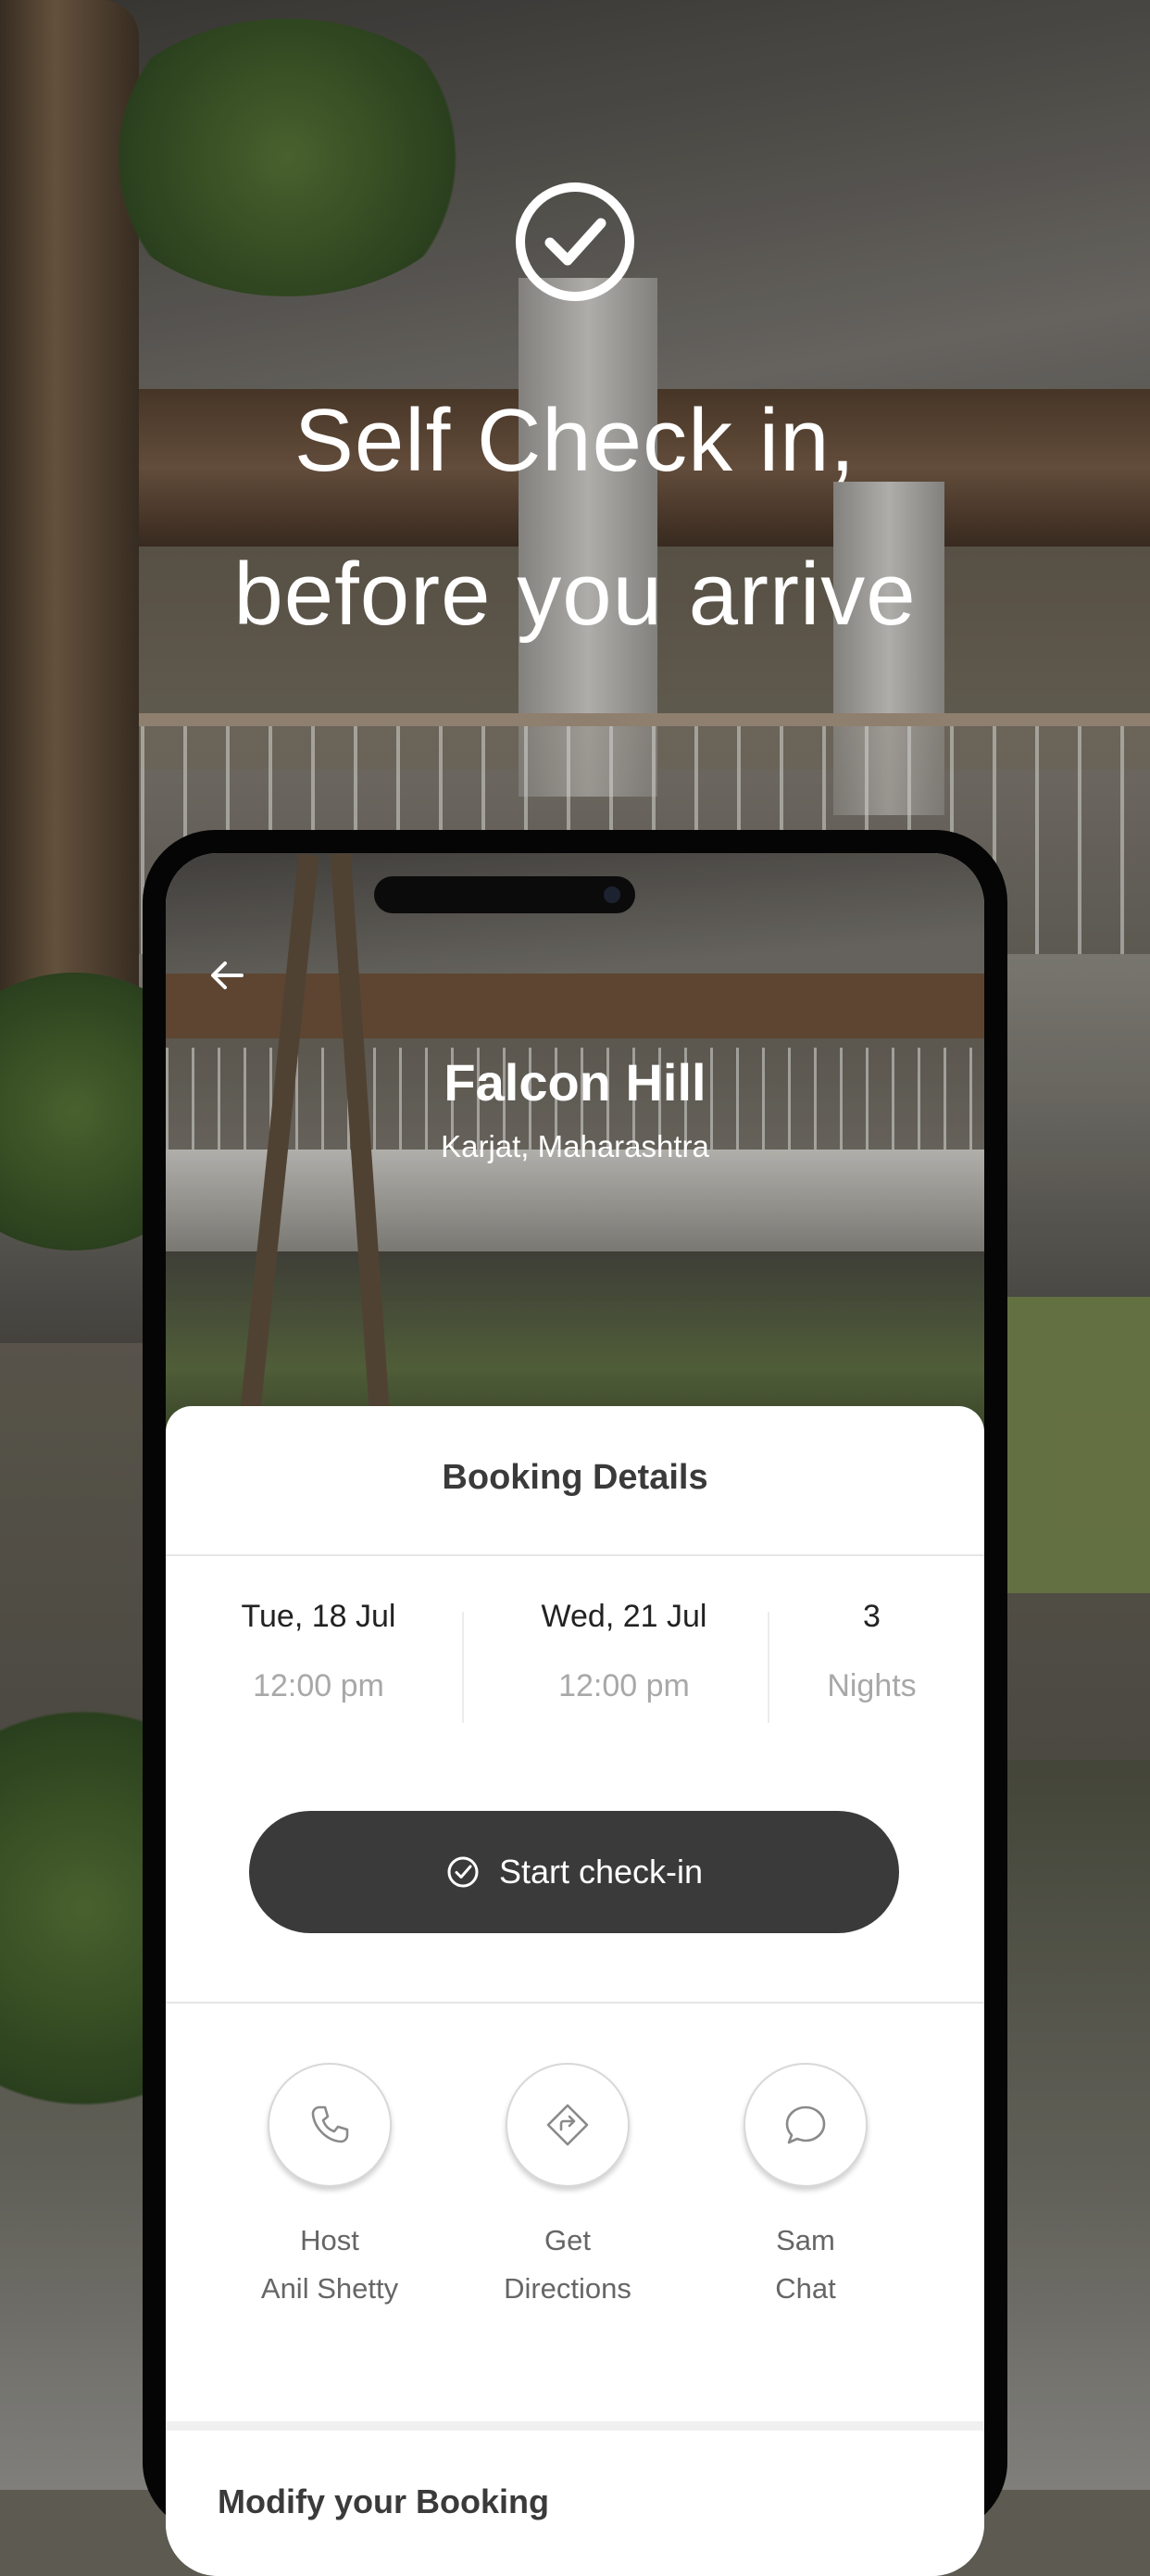  Describe the element at coordinates (383, 2501) in the screenshot. I see `modify-booking-title: Modify your Booking` at that location.